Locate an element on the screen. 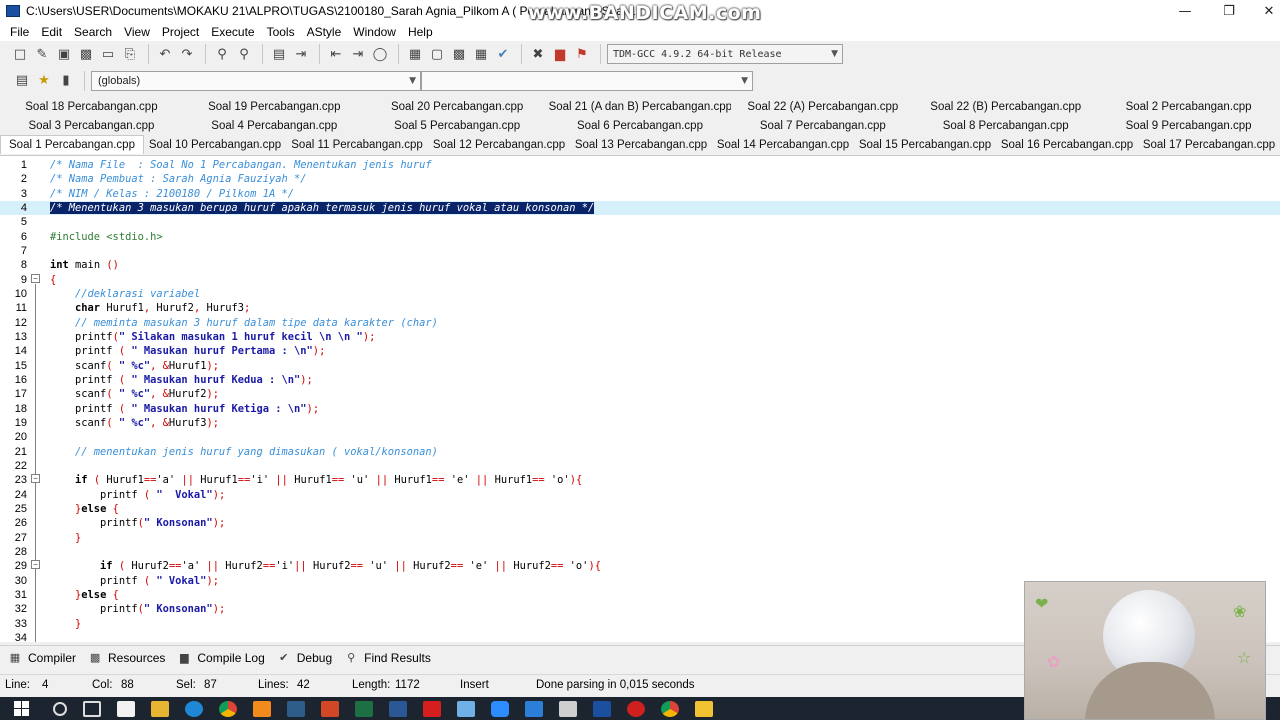  code-line: 17 scanf( " %c", &Huruf2); is located at coordinates (640, 394).